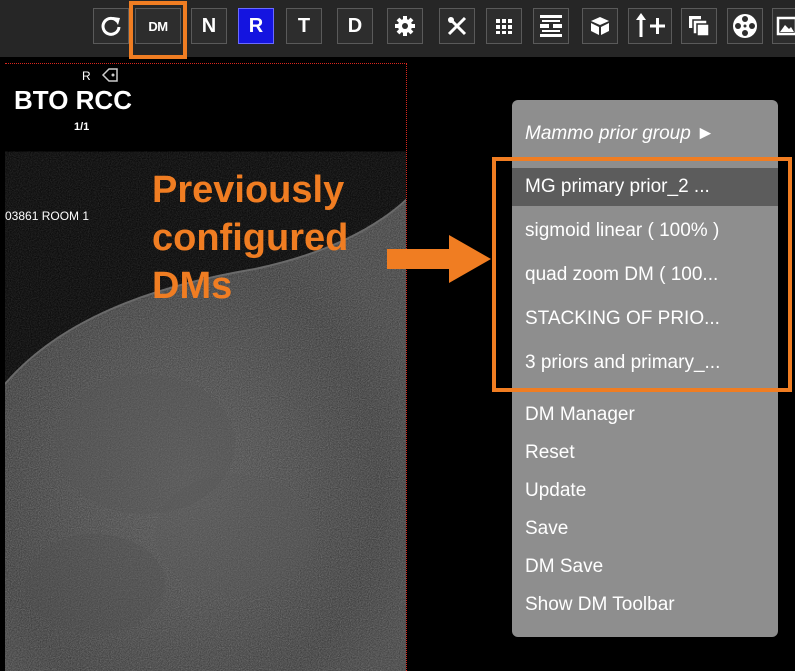 The image size is (795, 671). I want to click on menu-item-save: Save, so click(645, 529).